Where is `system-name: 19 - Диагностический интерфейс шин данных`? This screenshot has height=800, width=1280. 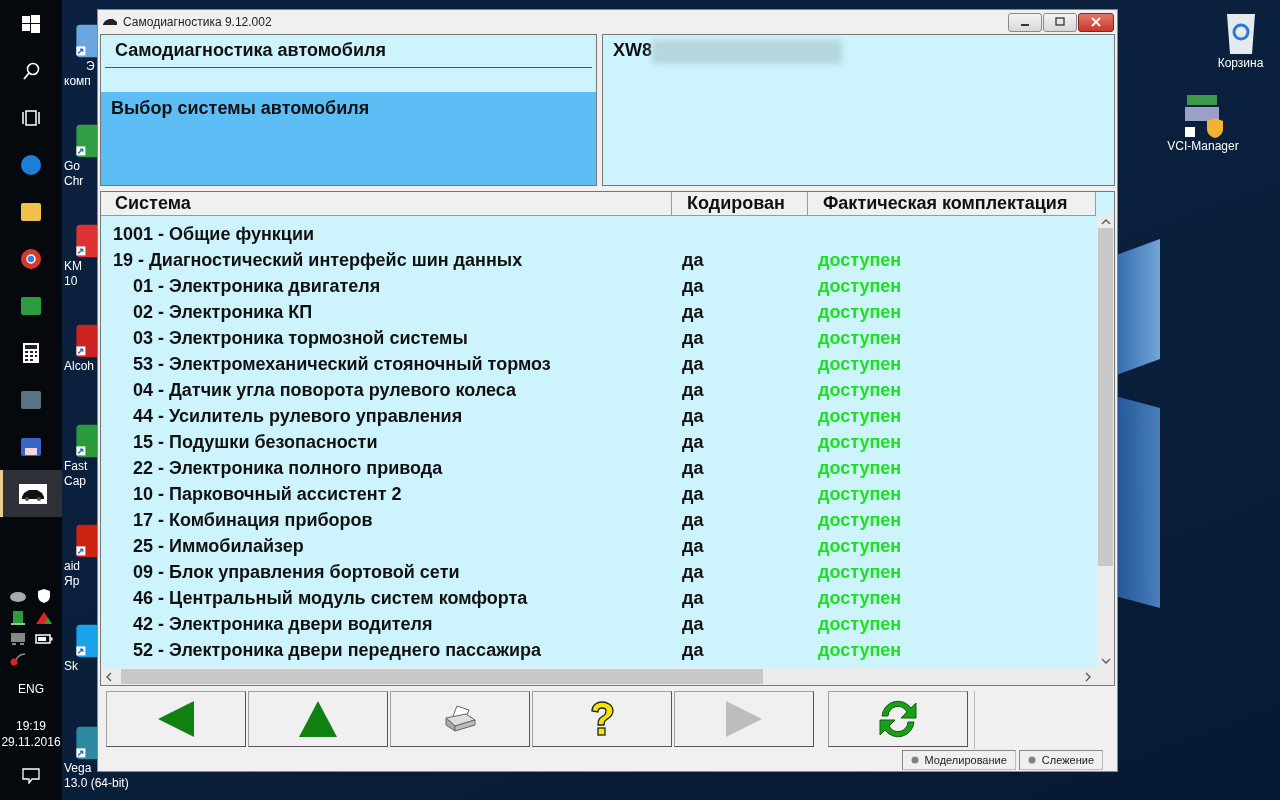
system-name: 19 - Диагностический интерфейс шин данных is located at coordinates (386, 260).